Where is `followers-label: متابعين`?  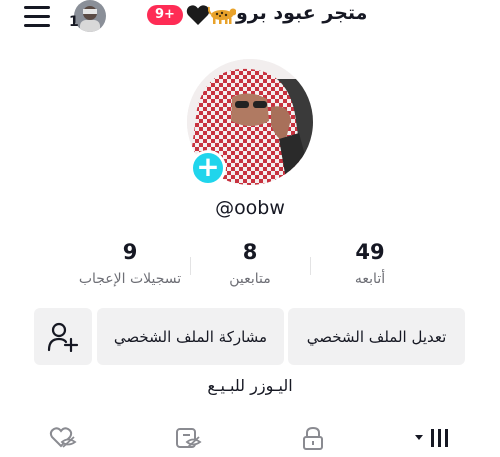 followers-label: متابعين is located at coordinates (250, 279).